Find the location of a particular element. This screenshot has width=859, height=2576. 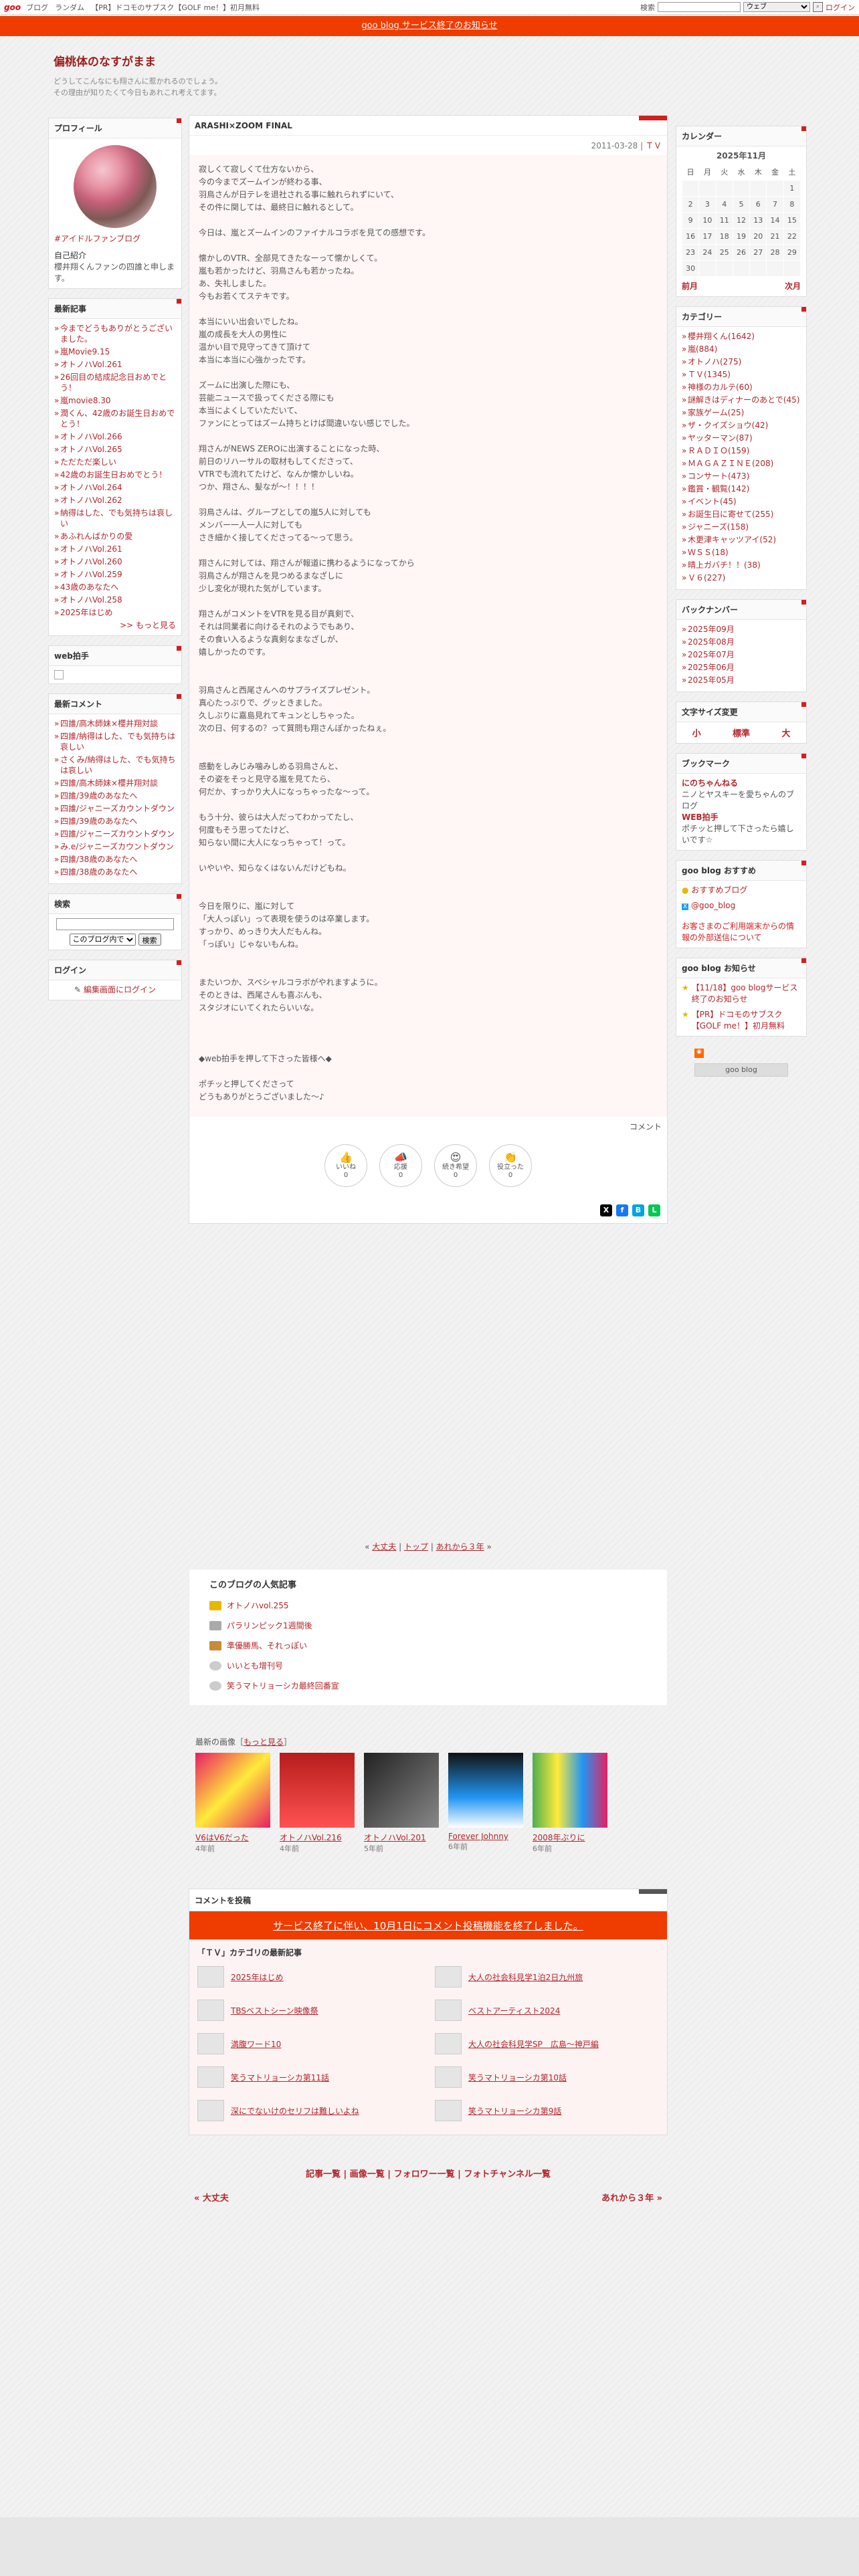

search-scope-select: ウェブ is located at coordinates (777, 7).